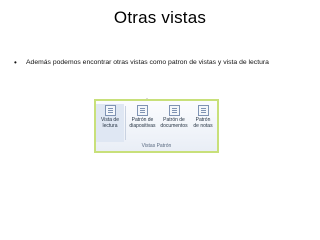 The height and width of the screenshot is (240, 320). I want to click on notes-master-label-line2: de notas, so click(203, 125).